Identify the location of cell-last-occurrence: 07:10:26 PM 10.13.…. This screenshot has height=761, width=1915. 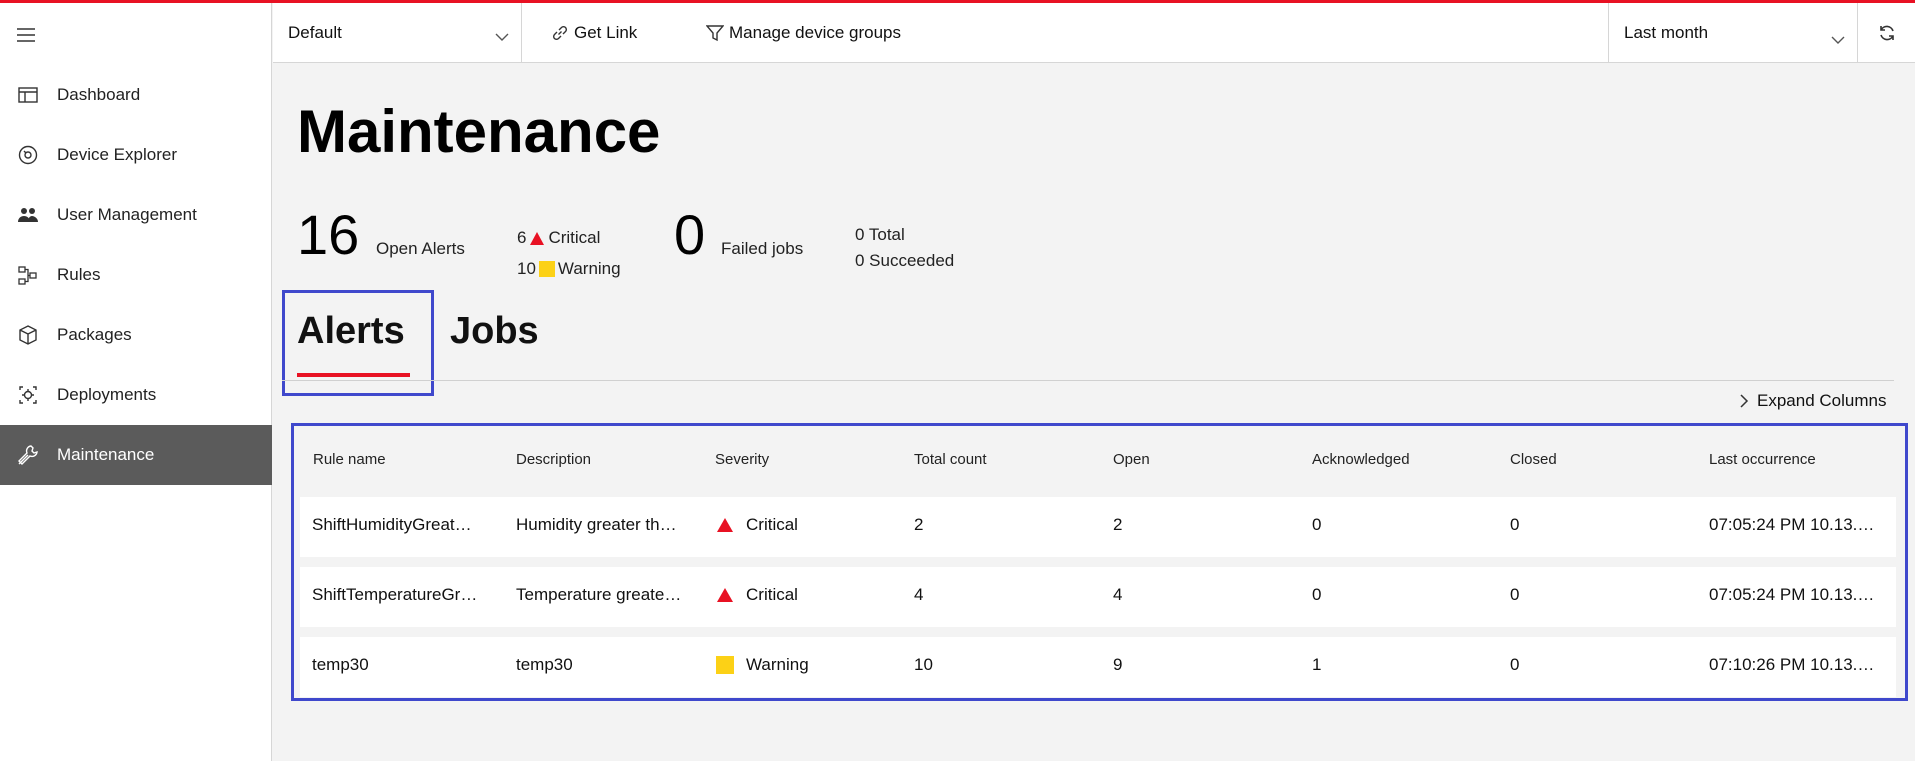
(1792, 664).